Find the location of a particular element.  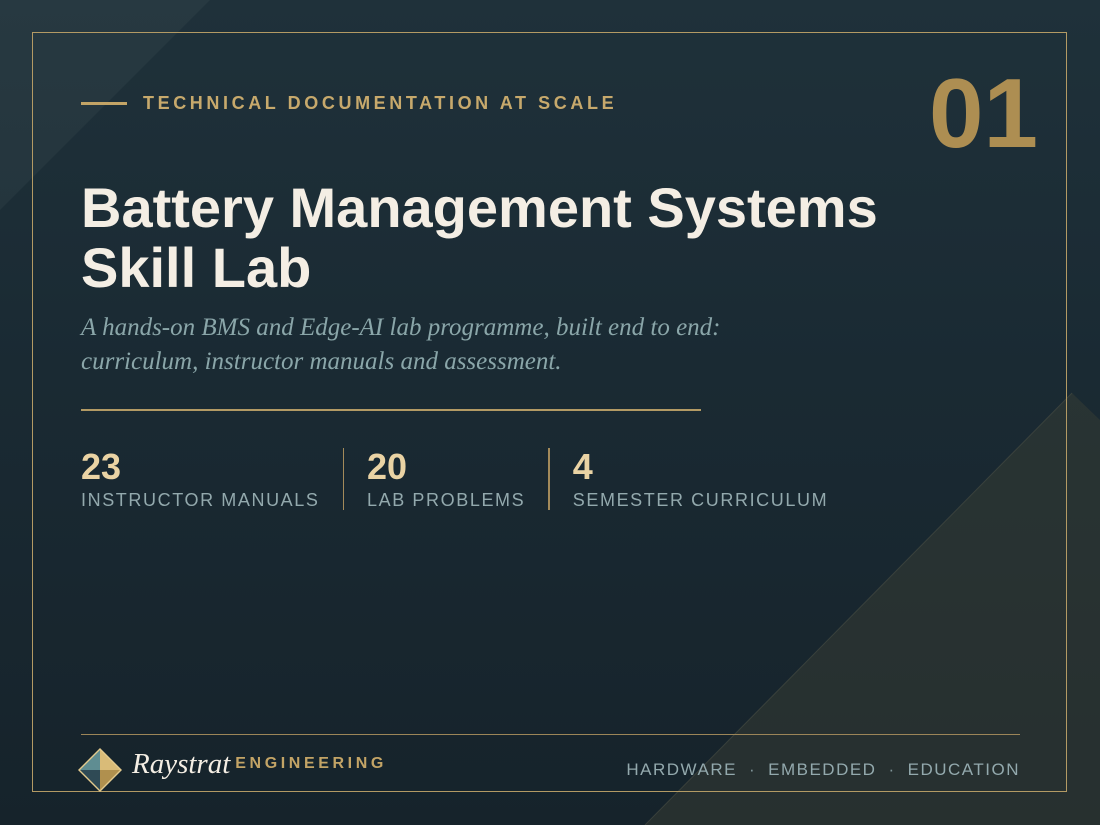

diamond-logo-icon is located at coordinates (100, 770).